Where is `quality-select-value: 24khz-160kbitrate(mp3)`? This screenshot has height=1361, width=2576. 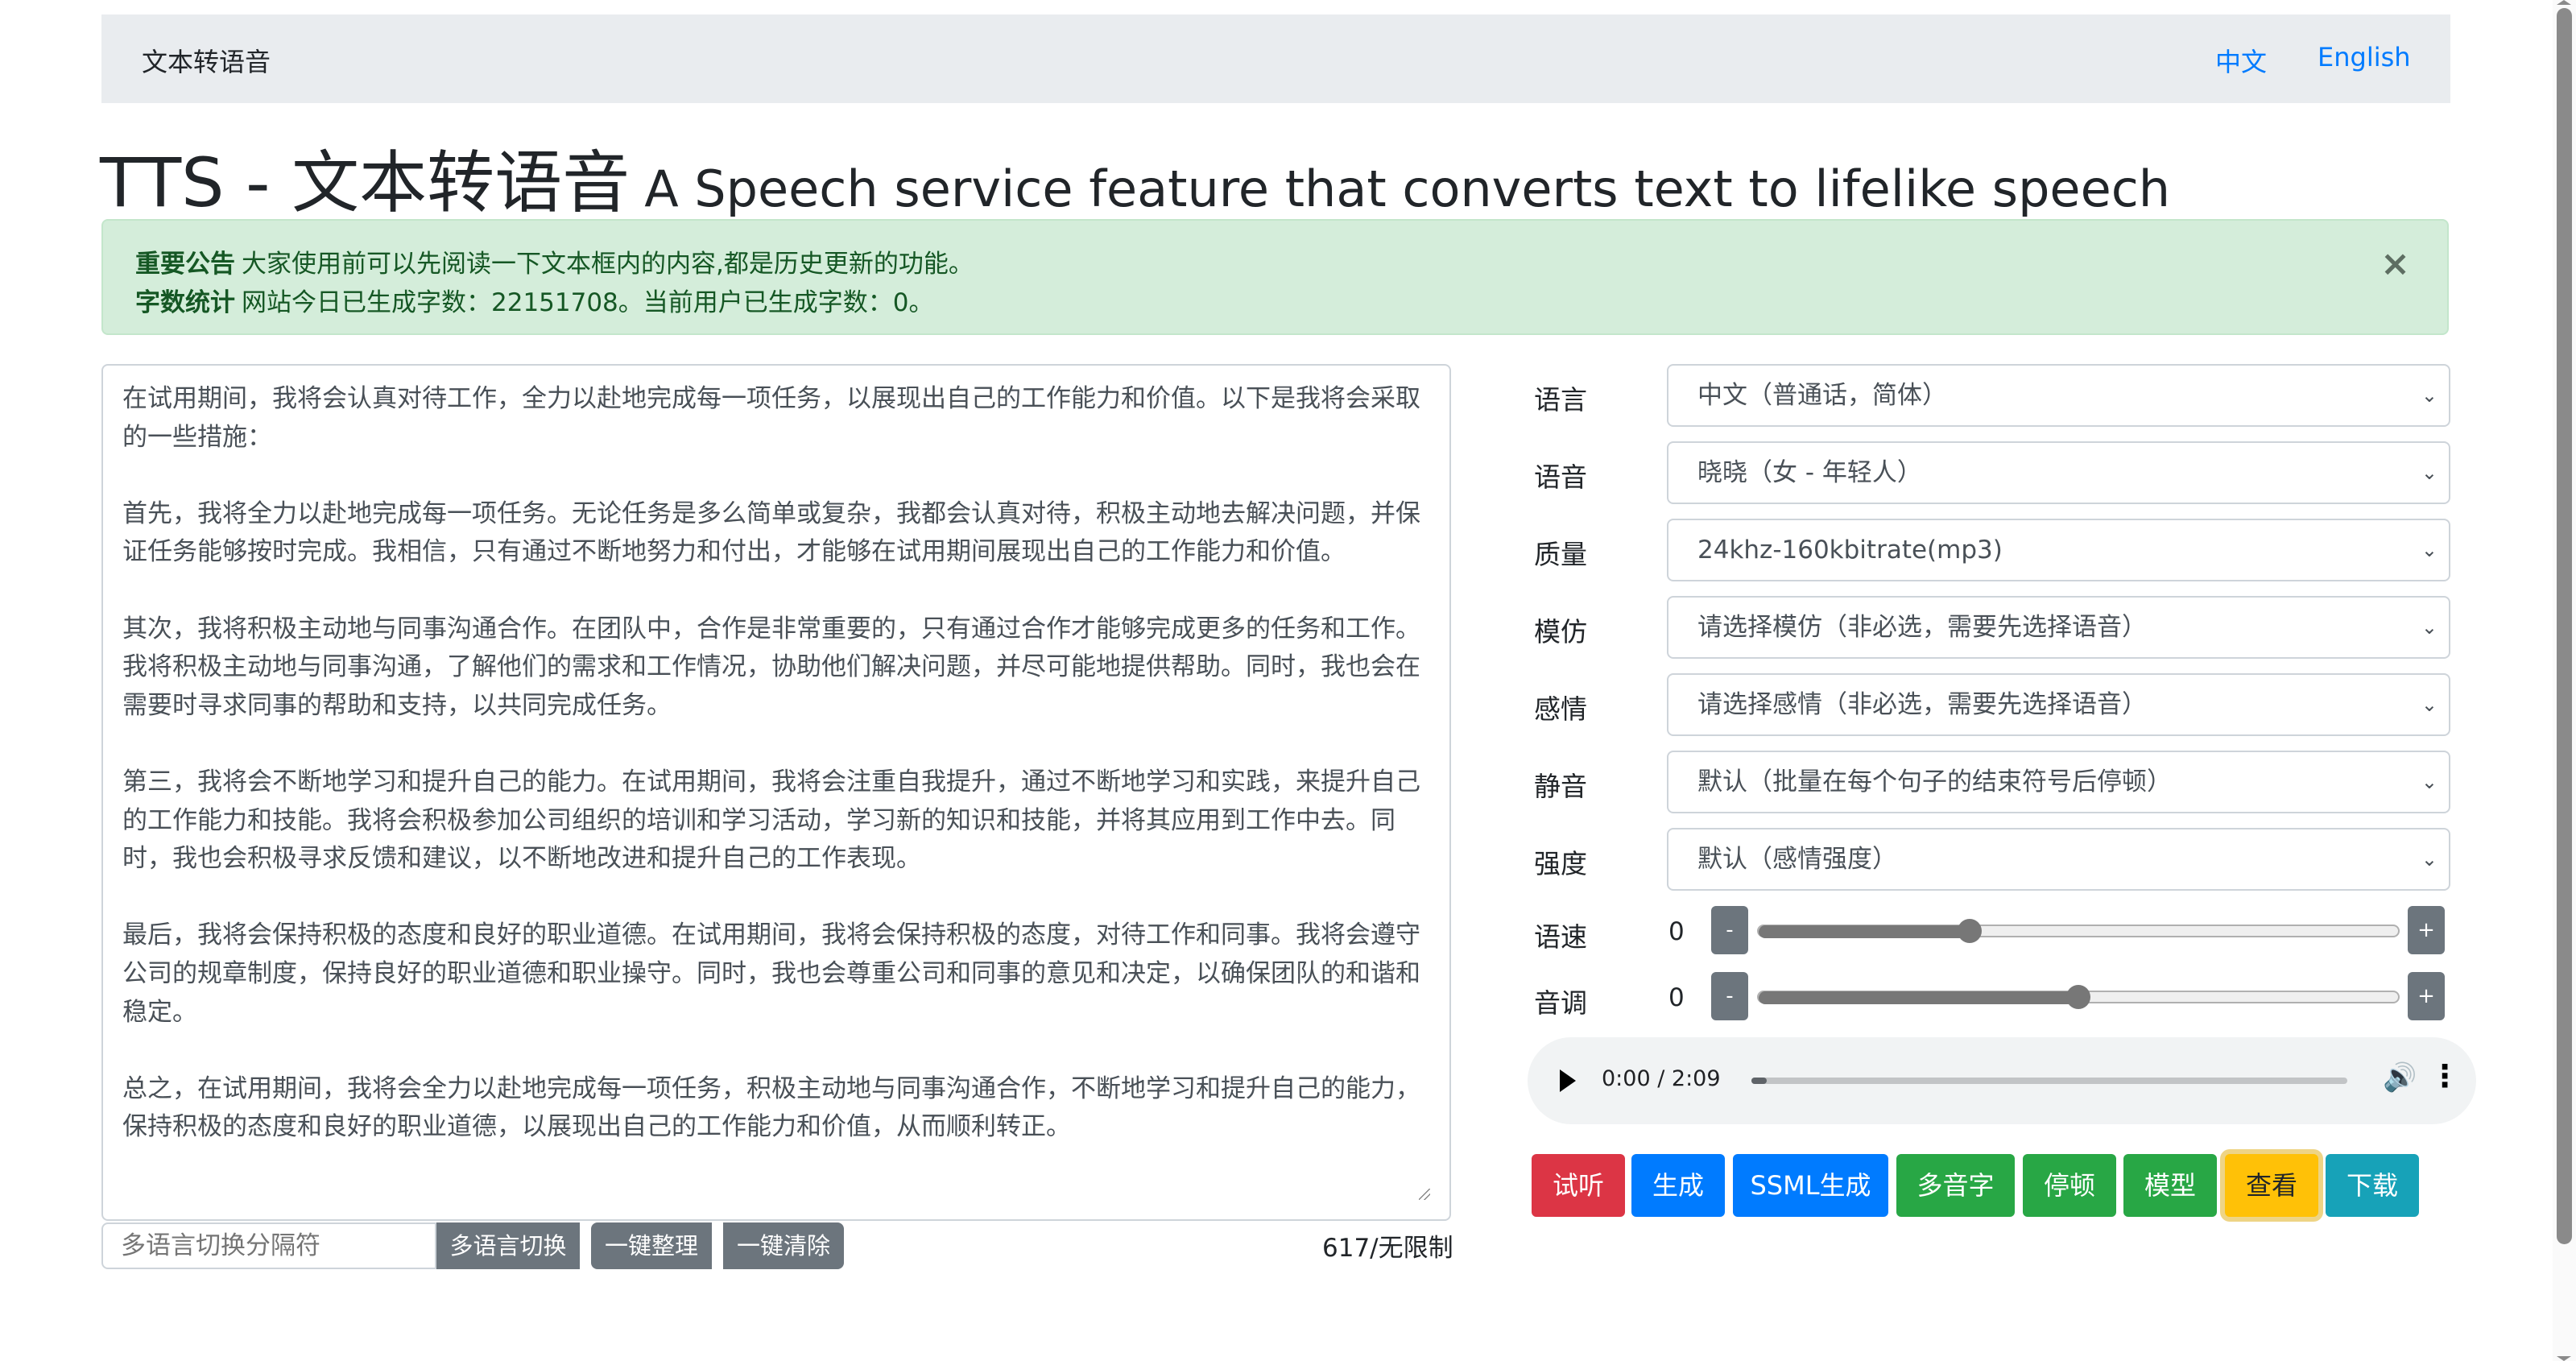
quality-select-value: 24khz-160kbitrate(mp3) is located at coordinates (1850, 550).